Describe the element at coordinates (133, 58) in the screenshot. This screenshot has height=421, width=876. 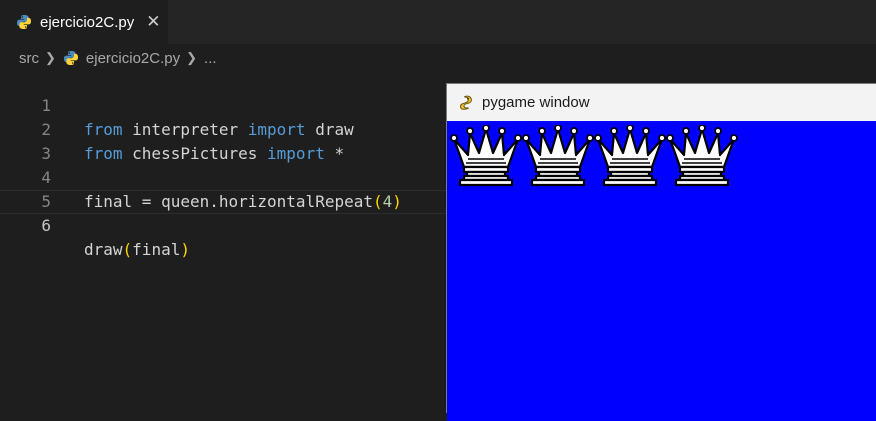
I see `breadcrumb-file: ejercicio2C.py` at that location.